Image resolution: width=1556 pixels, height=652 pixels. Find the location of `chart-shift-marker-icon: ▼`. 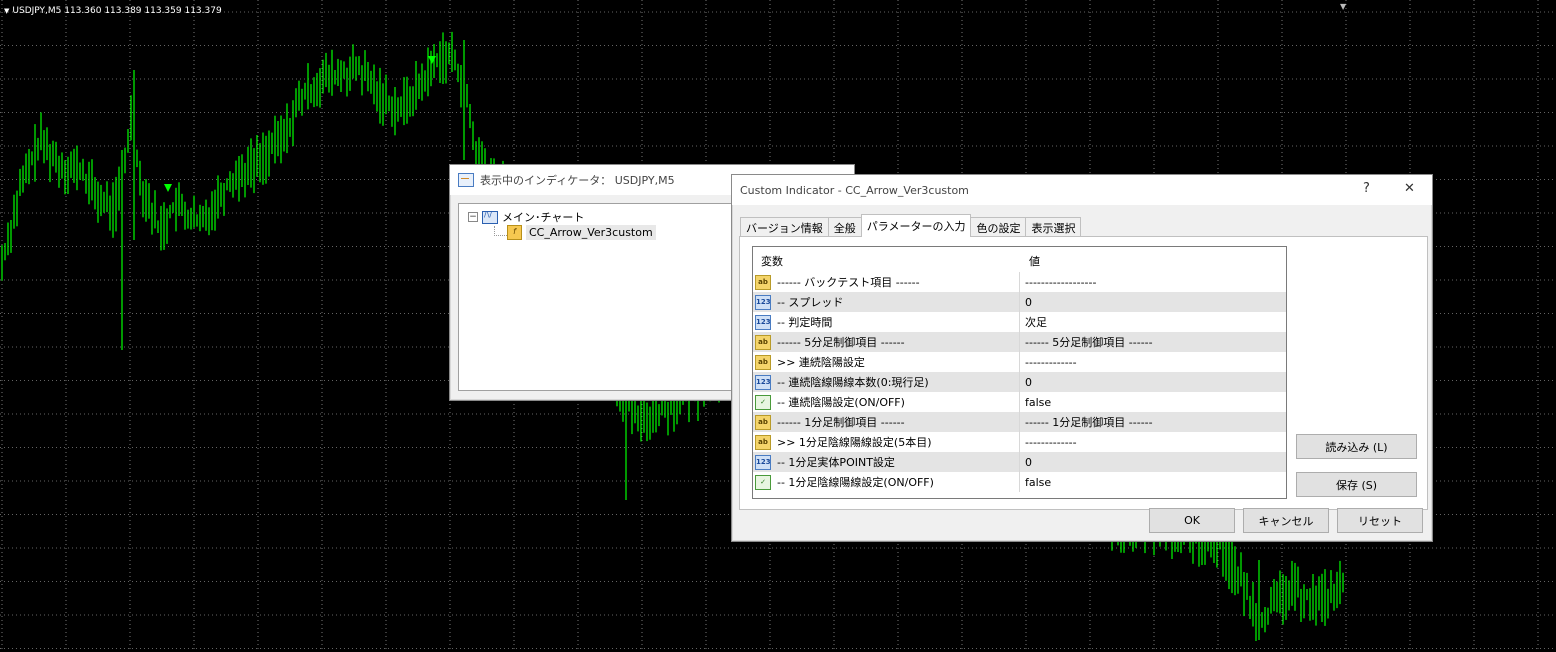

chart-shift-marker-icon: ▼ is located at coordinates (1343, 6).